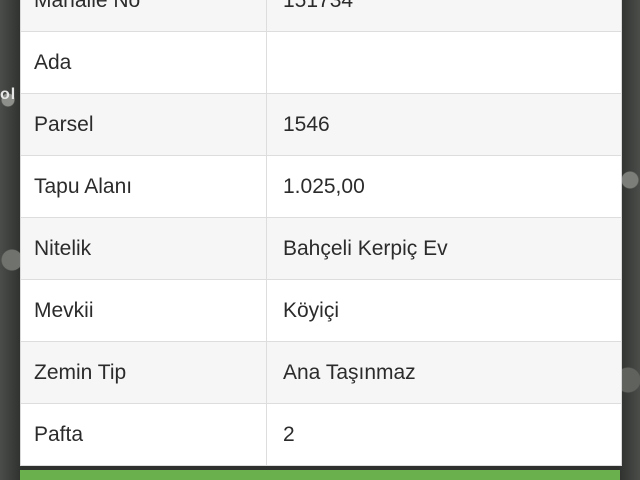 The image size is (640, 480). Describe the element at coordinates (289, 434) in the screenshot. I see `row-value: 2` at that location.